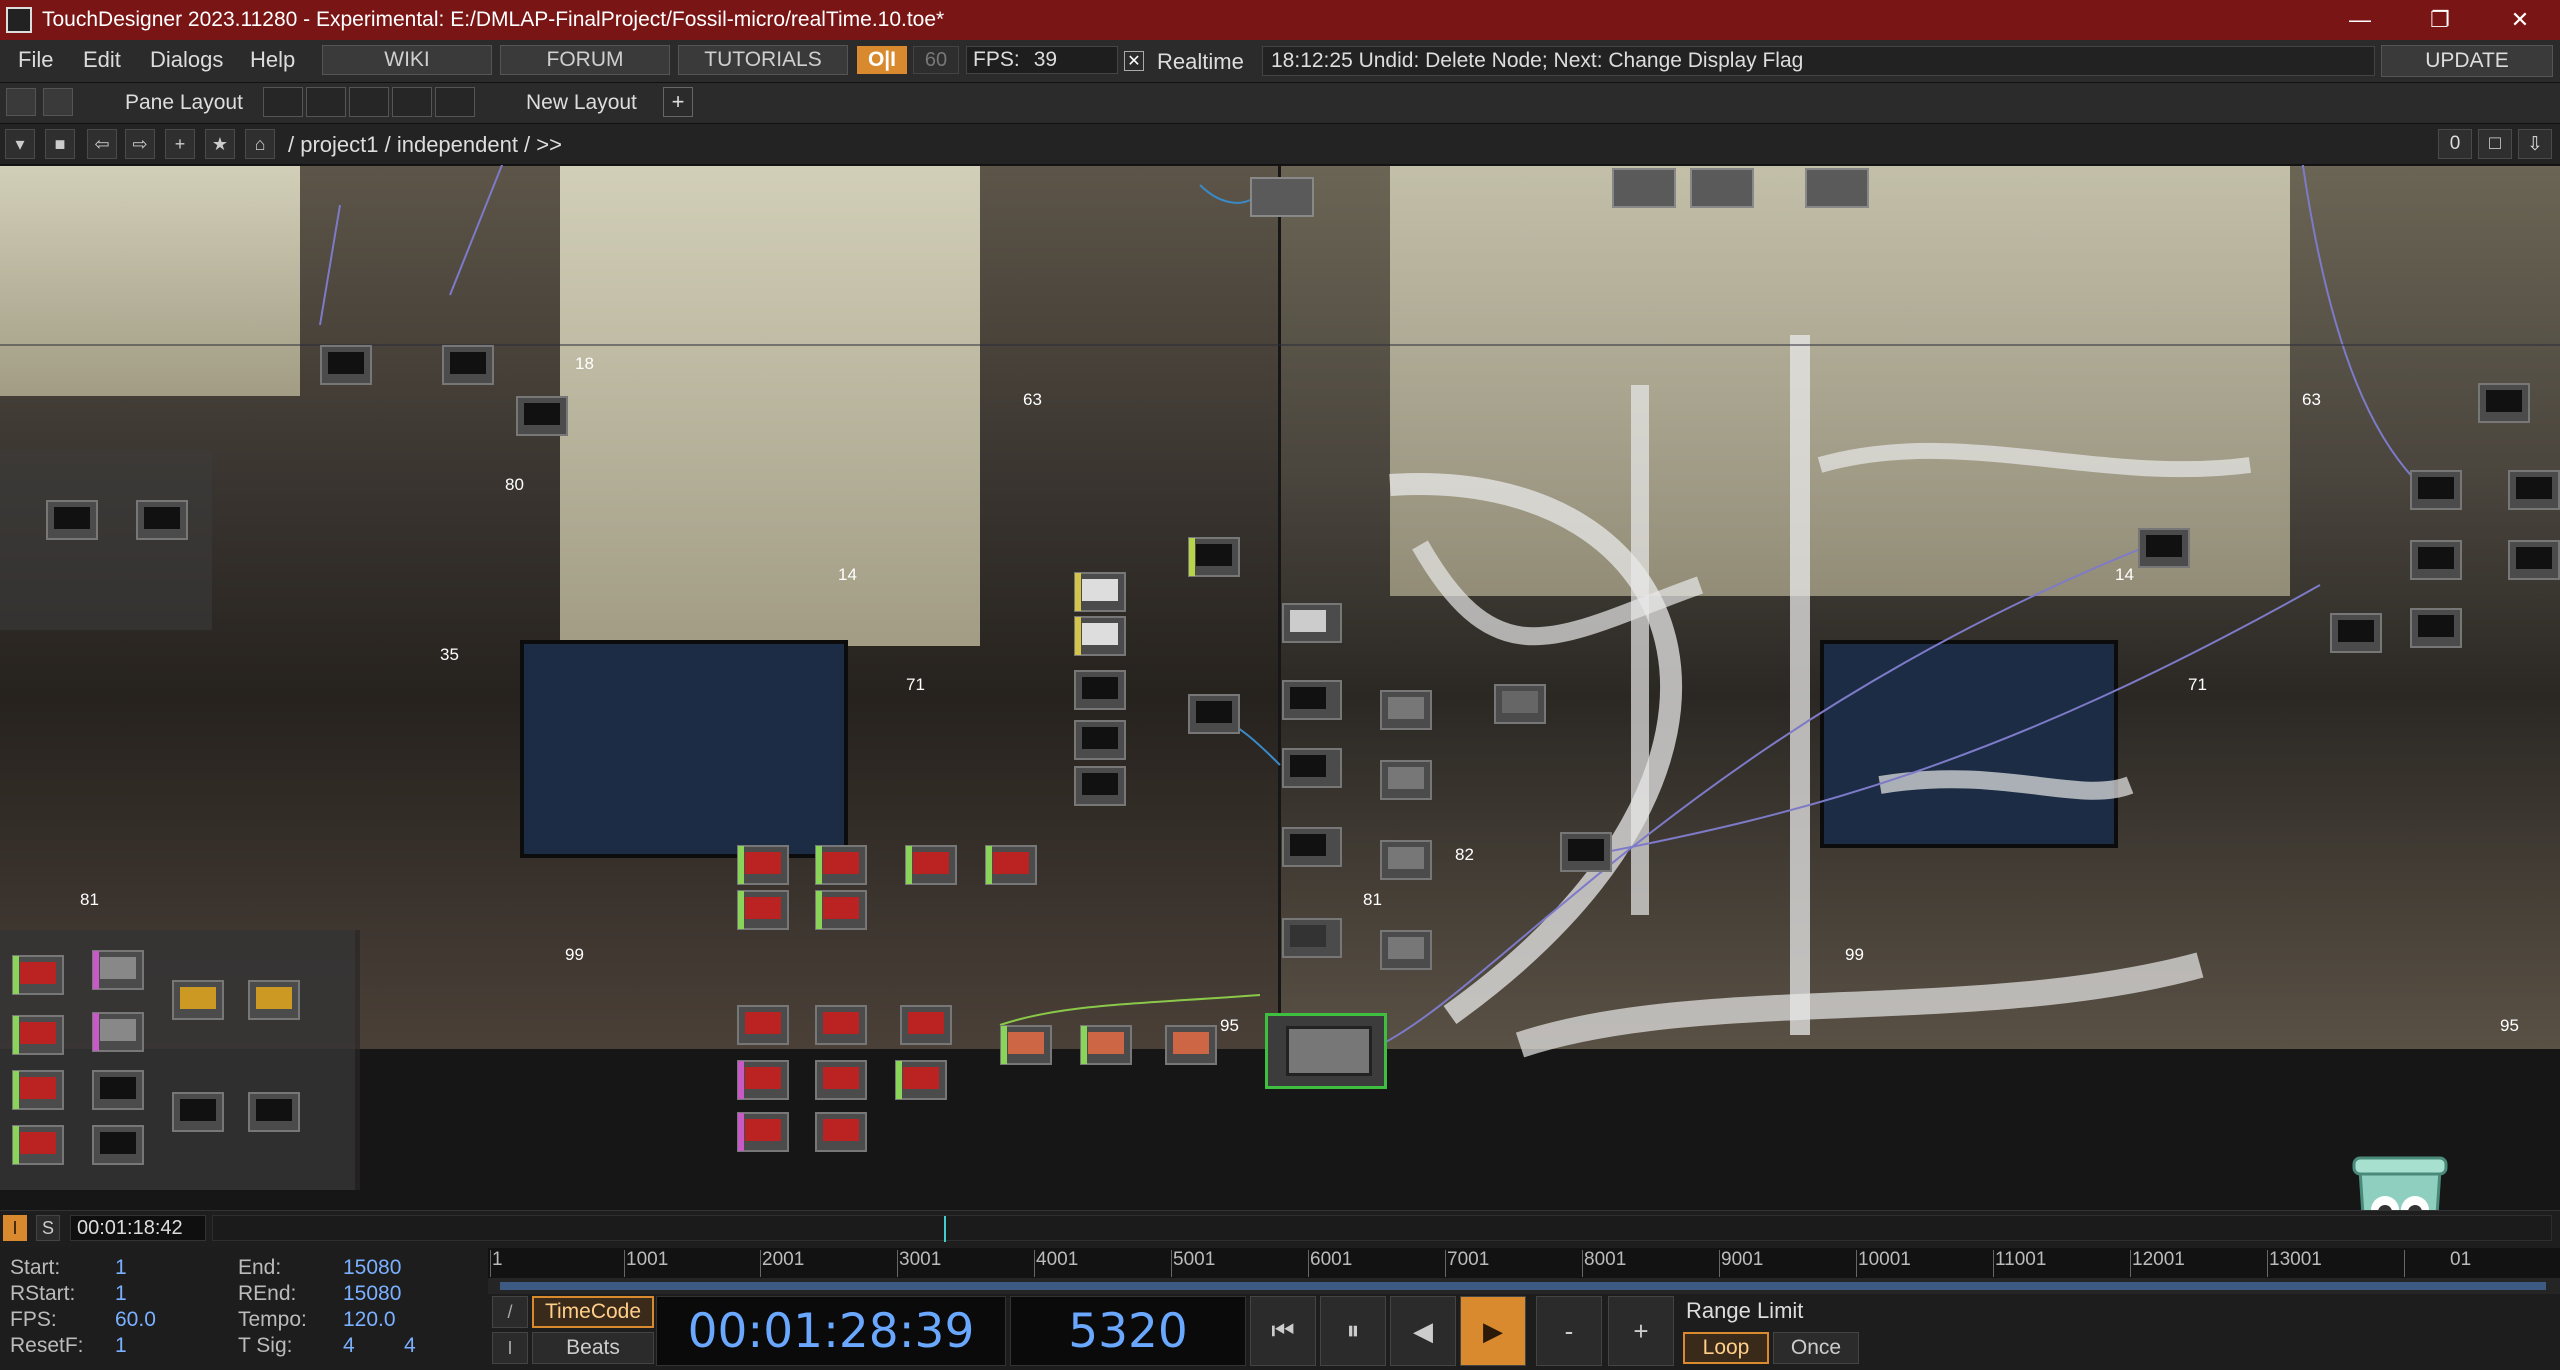 The width and height of the screenshot is (2560, 1370). What do you see at coordinates (1644, 188) in the screenshot?
I see `render-node` at bounding box center [1644, 188].